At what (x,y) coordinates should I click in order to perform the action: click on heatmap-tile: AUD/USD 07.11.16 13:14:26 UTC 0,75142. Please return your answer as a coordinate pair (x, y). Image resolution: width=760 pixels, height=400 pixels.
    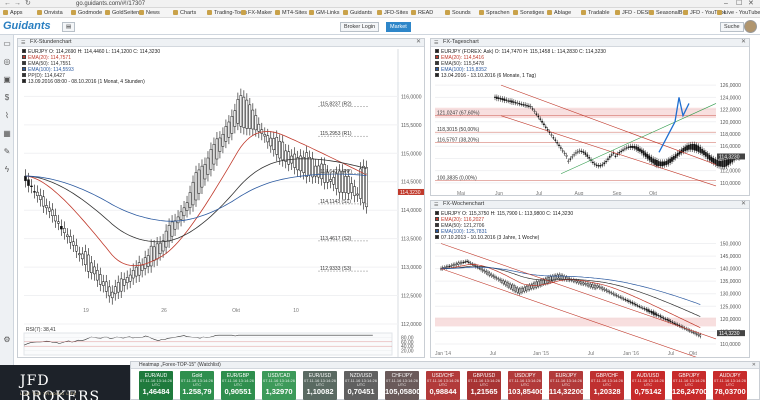
    Looking at the image, I should click on (648, 385).